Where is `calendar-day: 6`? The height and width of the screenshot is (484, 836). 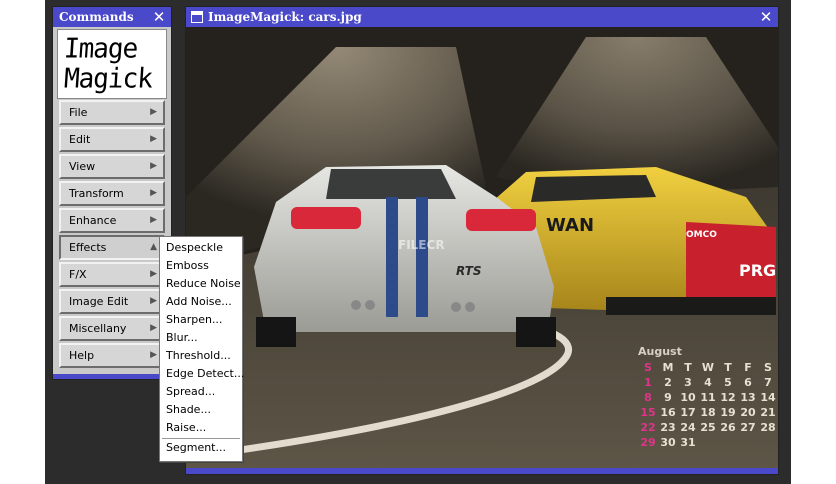 calendar-day: 6 is located at coordinates (748, 382).